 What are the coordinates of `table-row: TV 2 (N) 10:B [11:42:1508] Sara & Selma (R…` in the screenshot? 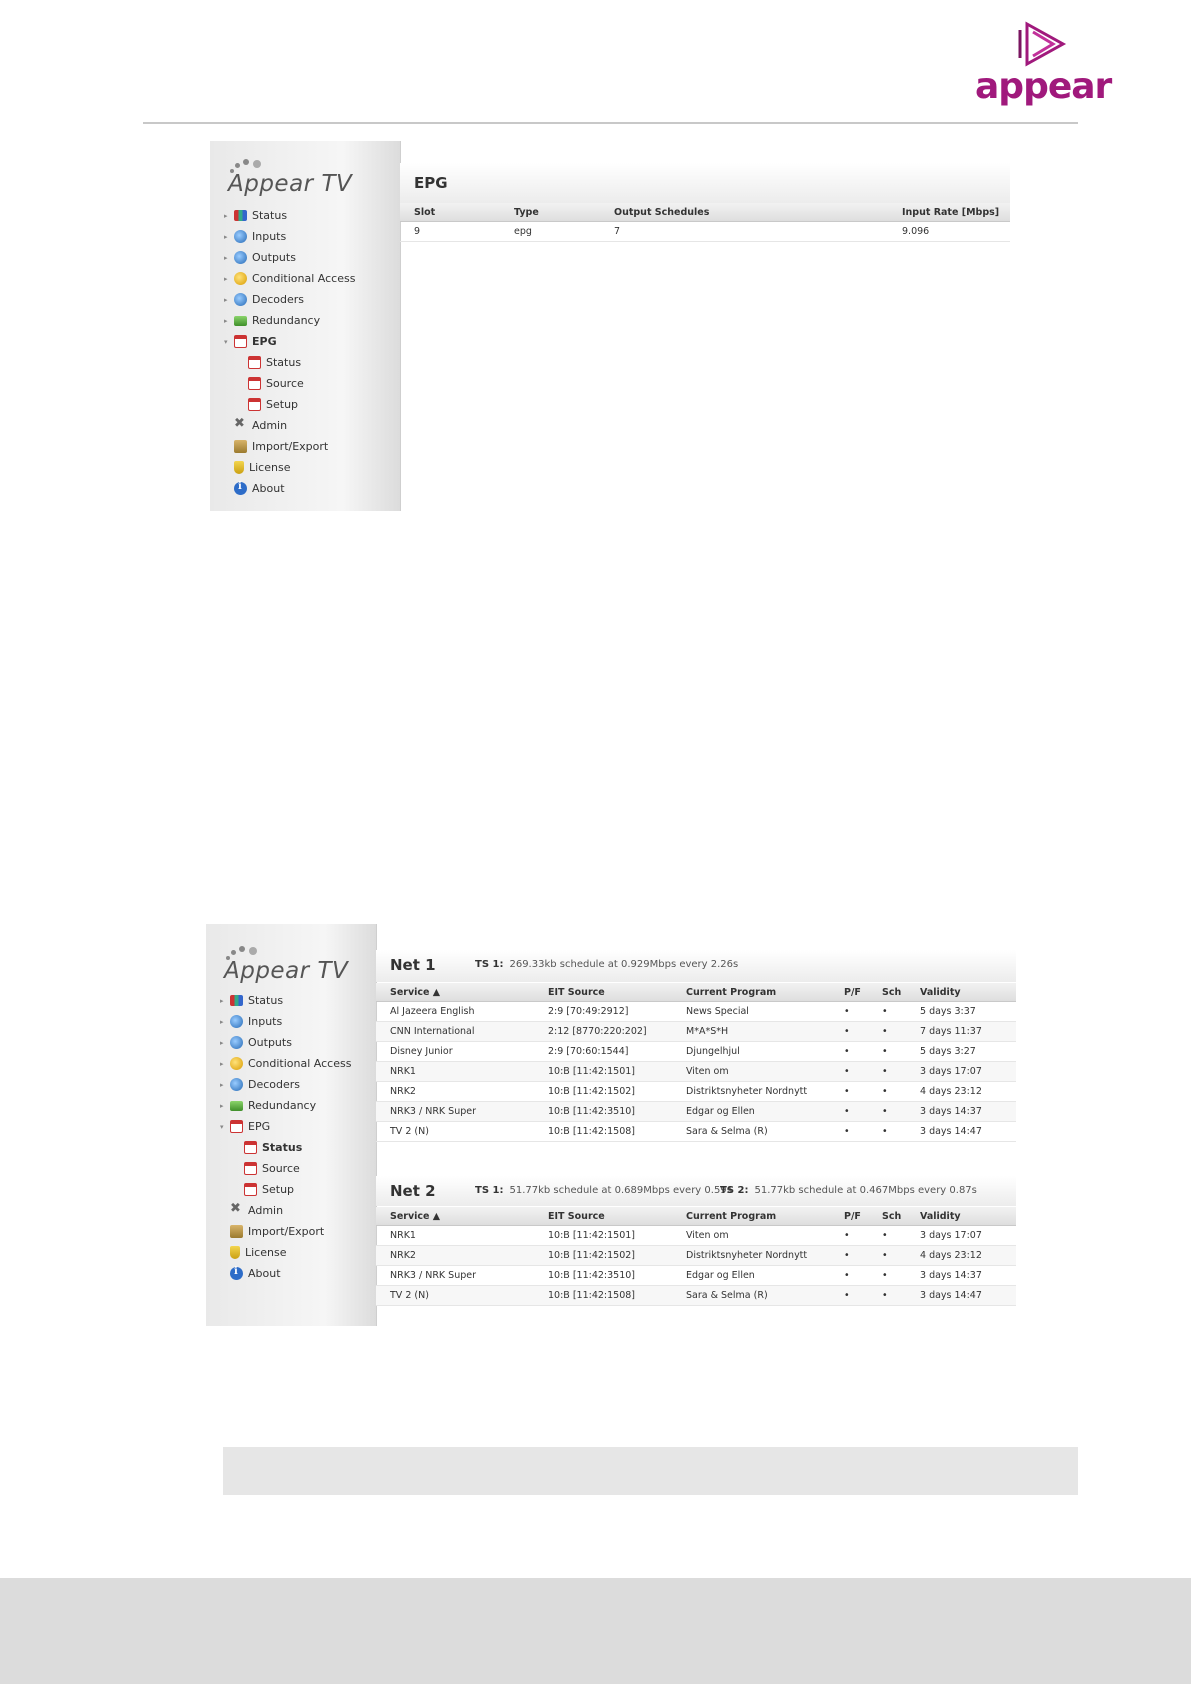 It's located at (696, 1131).